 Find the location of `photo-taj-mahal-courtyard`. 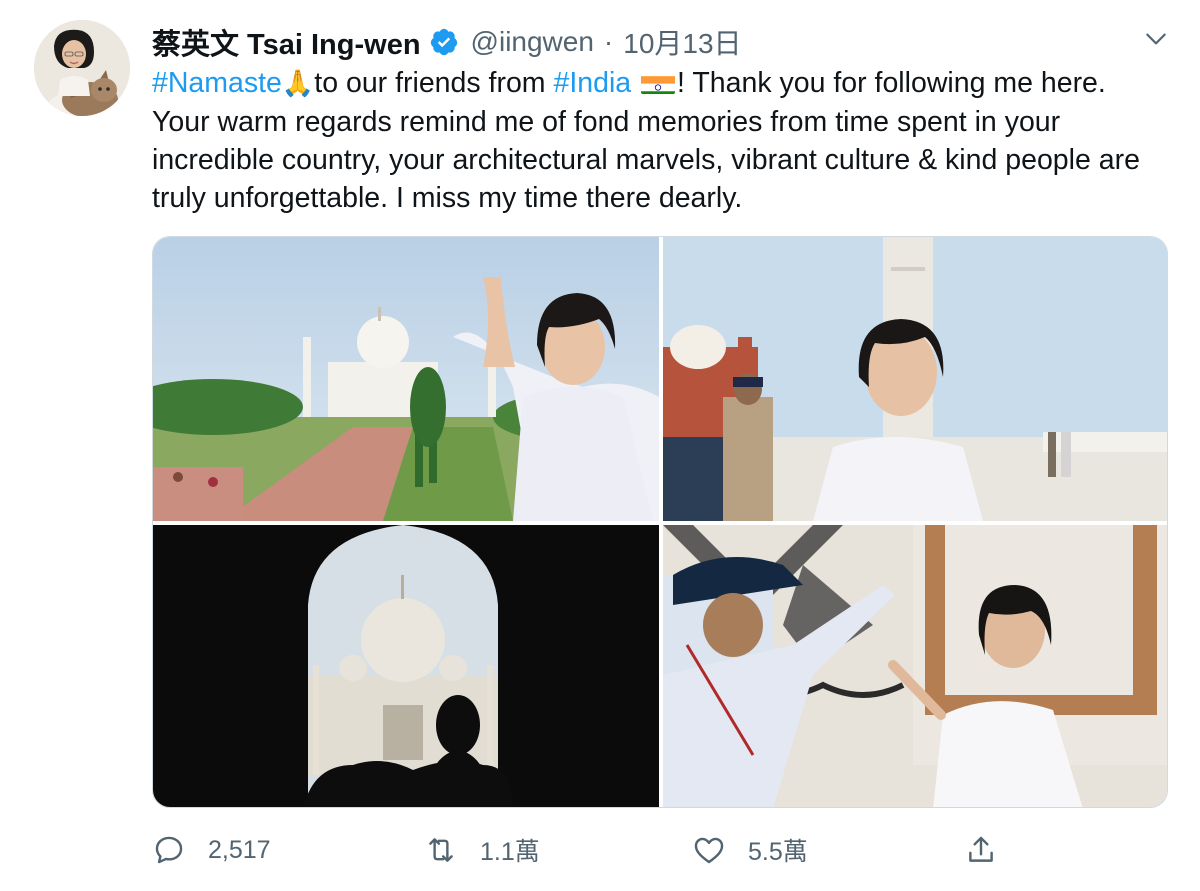

photo-taj-mahal-courtyard is located at coordinates (915, 379).